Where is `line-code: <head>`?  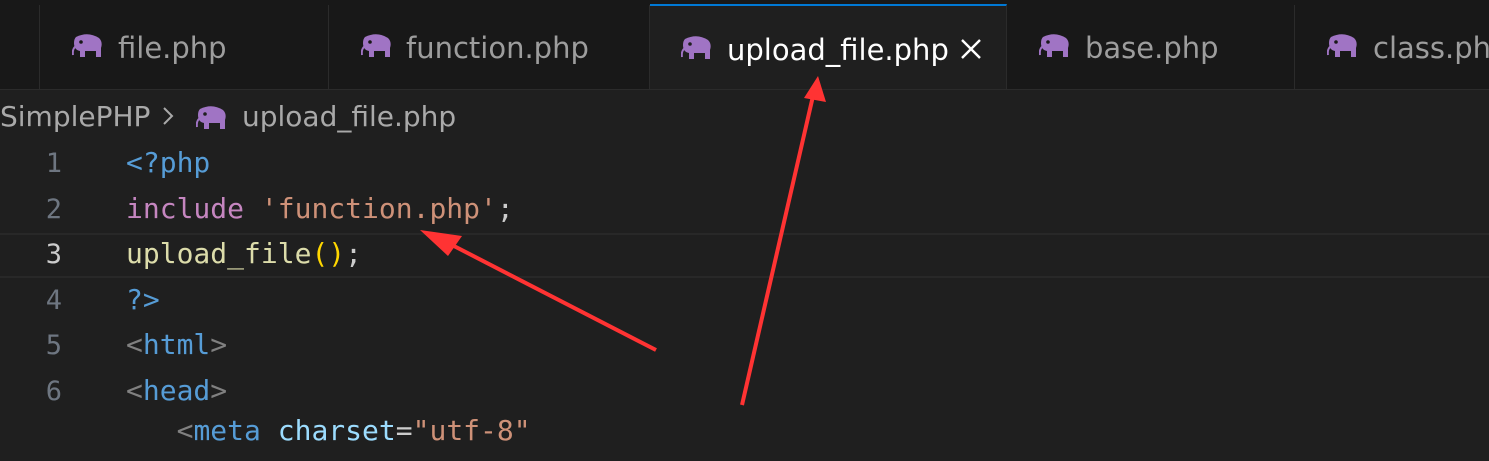
line-code: <head> is located at coordinates (176, 390).